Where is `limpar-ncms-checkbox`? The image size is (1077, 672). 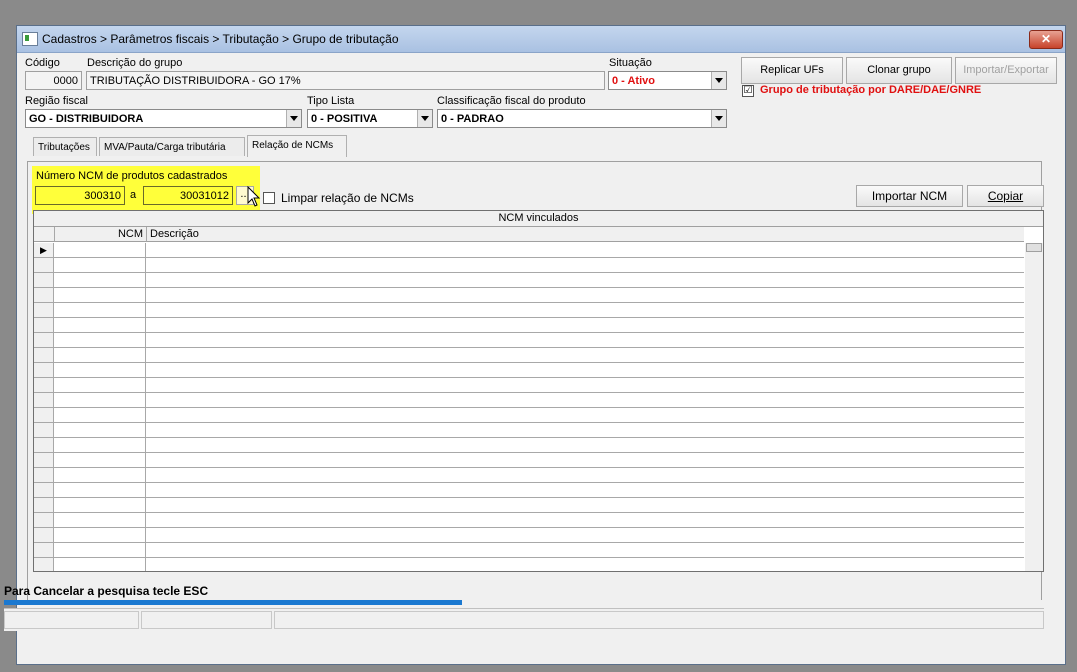 limpar-ncms-checkbox is located at coordinates (269, 198).